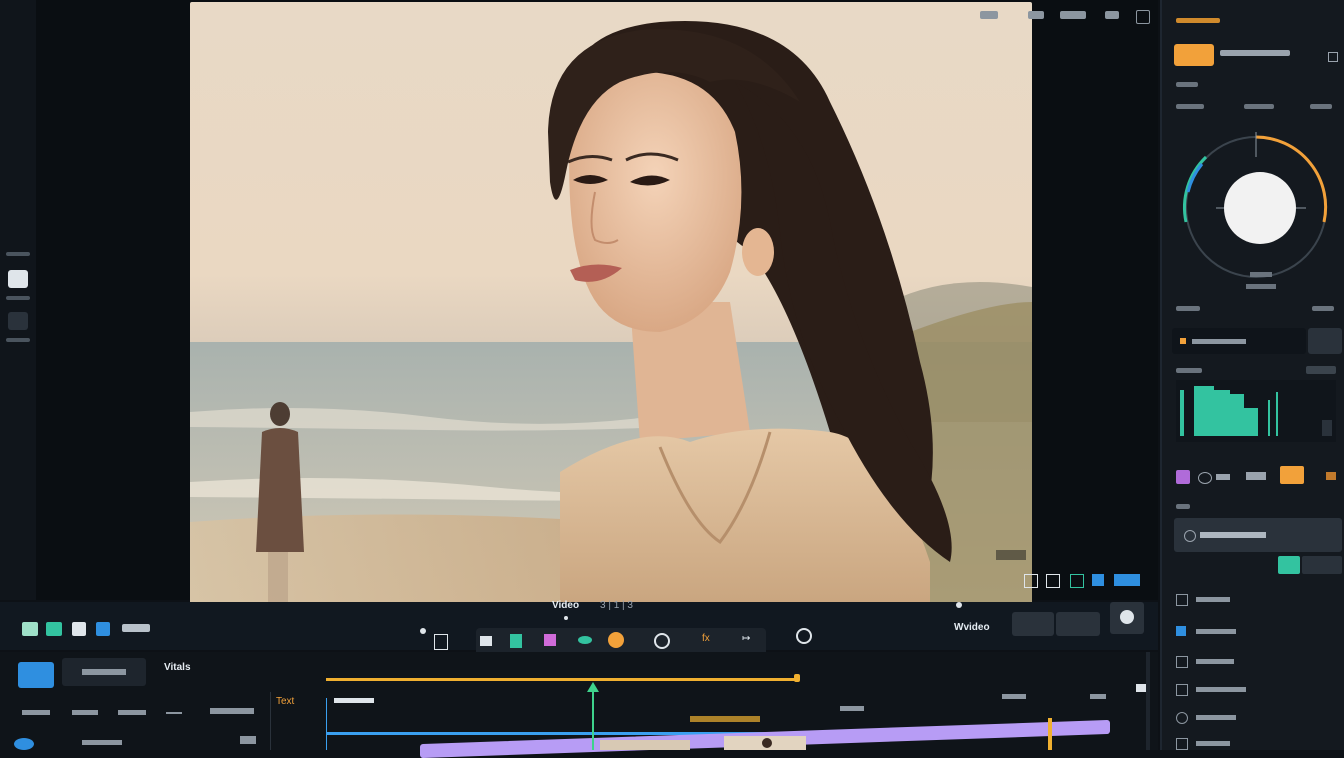 This screenshot has width=1344, height=758. I want to click on preset-icon, so click(1190, 536).